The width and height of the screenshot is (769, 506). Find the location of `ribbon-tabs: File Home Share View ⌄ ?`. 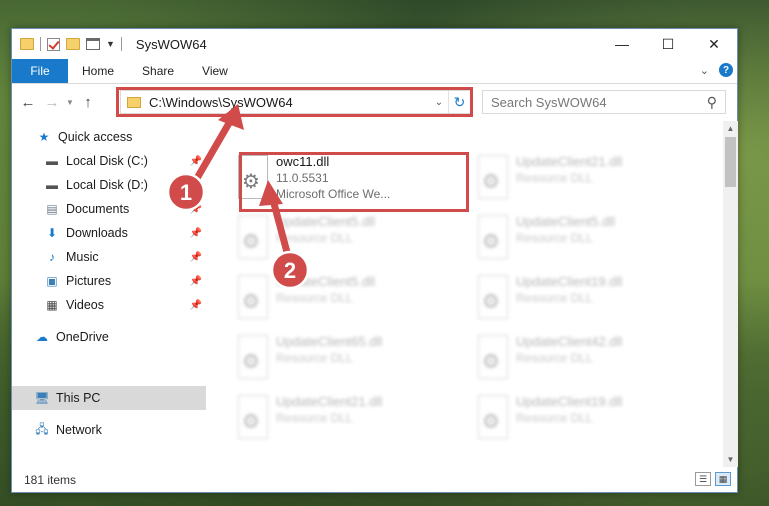

ribbon-tabs: File Home Share View ⌄ ? is located at coordinates (374, 71).